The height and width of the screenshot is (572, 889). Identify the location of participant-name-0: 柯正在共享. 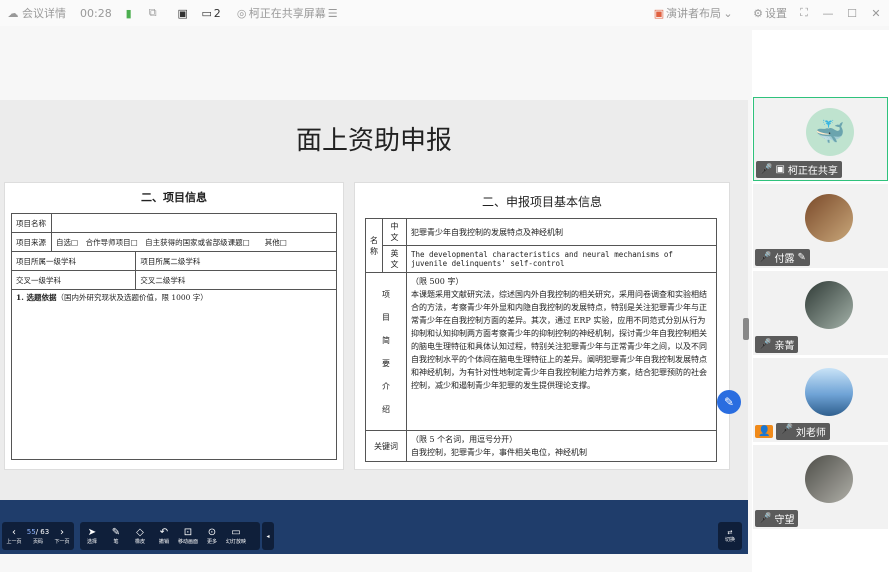
(812, 171).